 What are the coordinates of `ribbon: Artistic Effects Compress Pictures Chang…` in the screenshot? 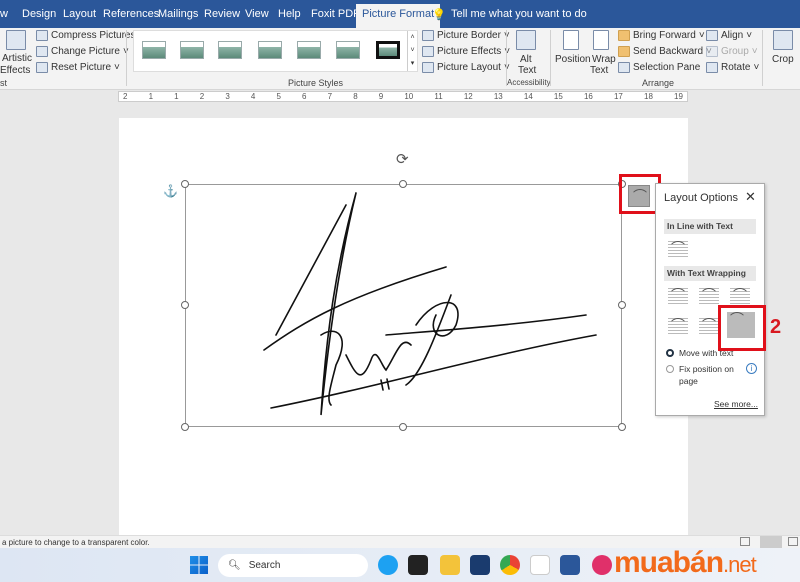 It's located at (400, 59).